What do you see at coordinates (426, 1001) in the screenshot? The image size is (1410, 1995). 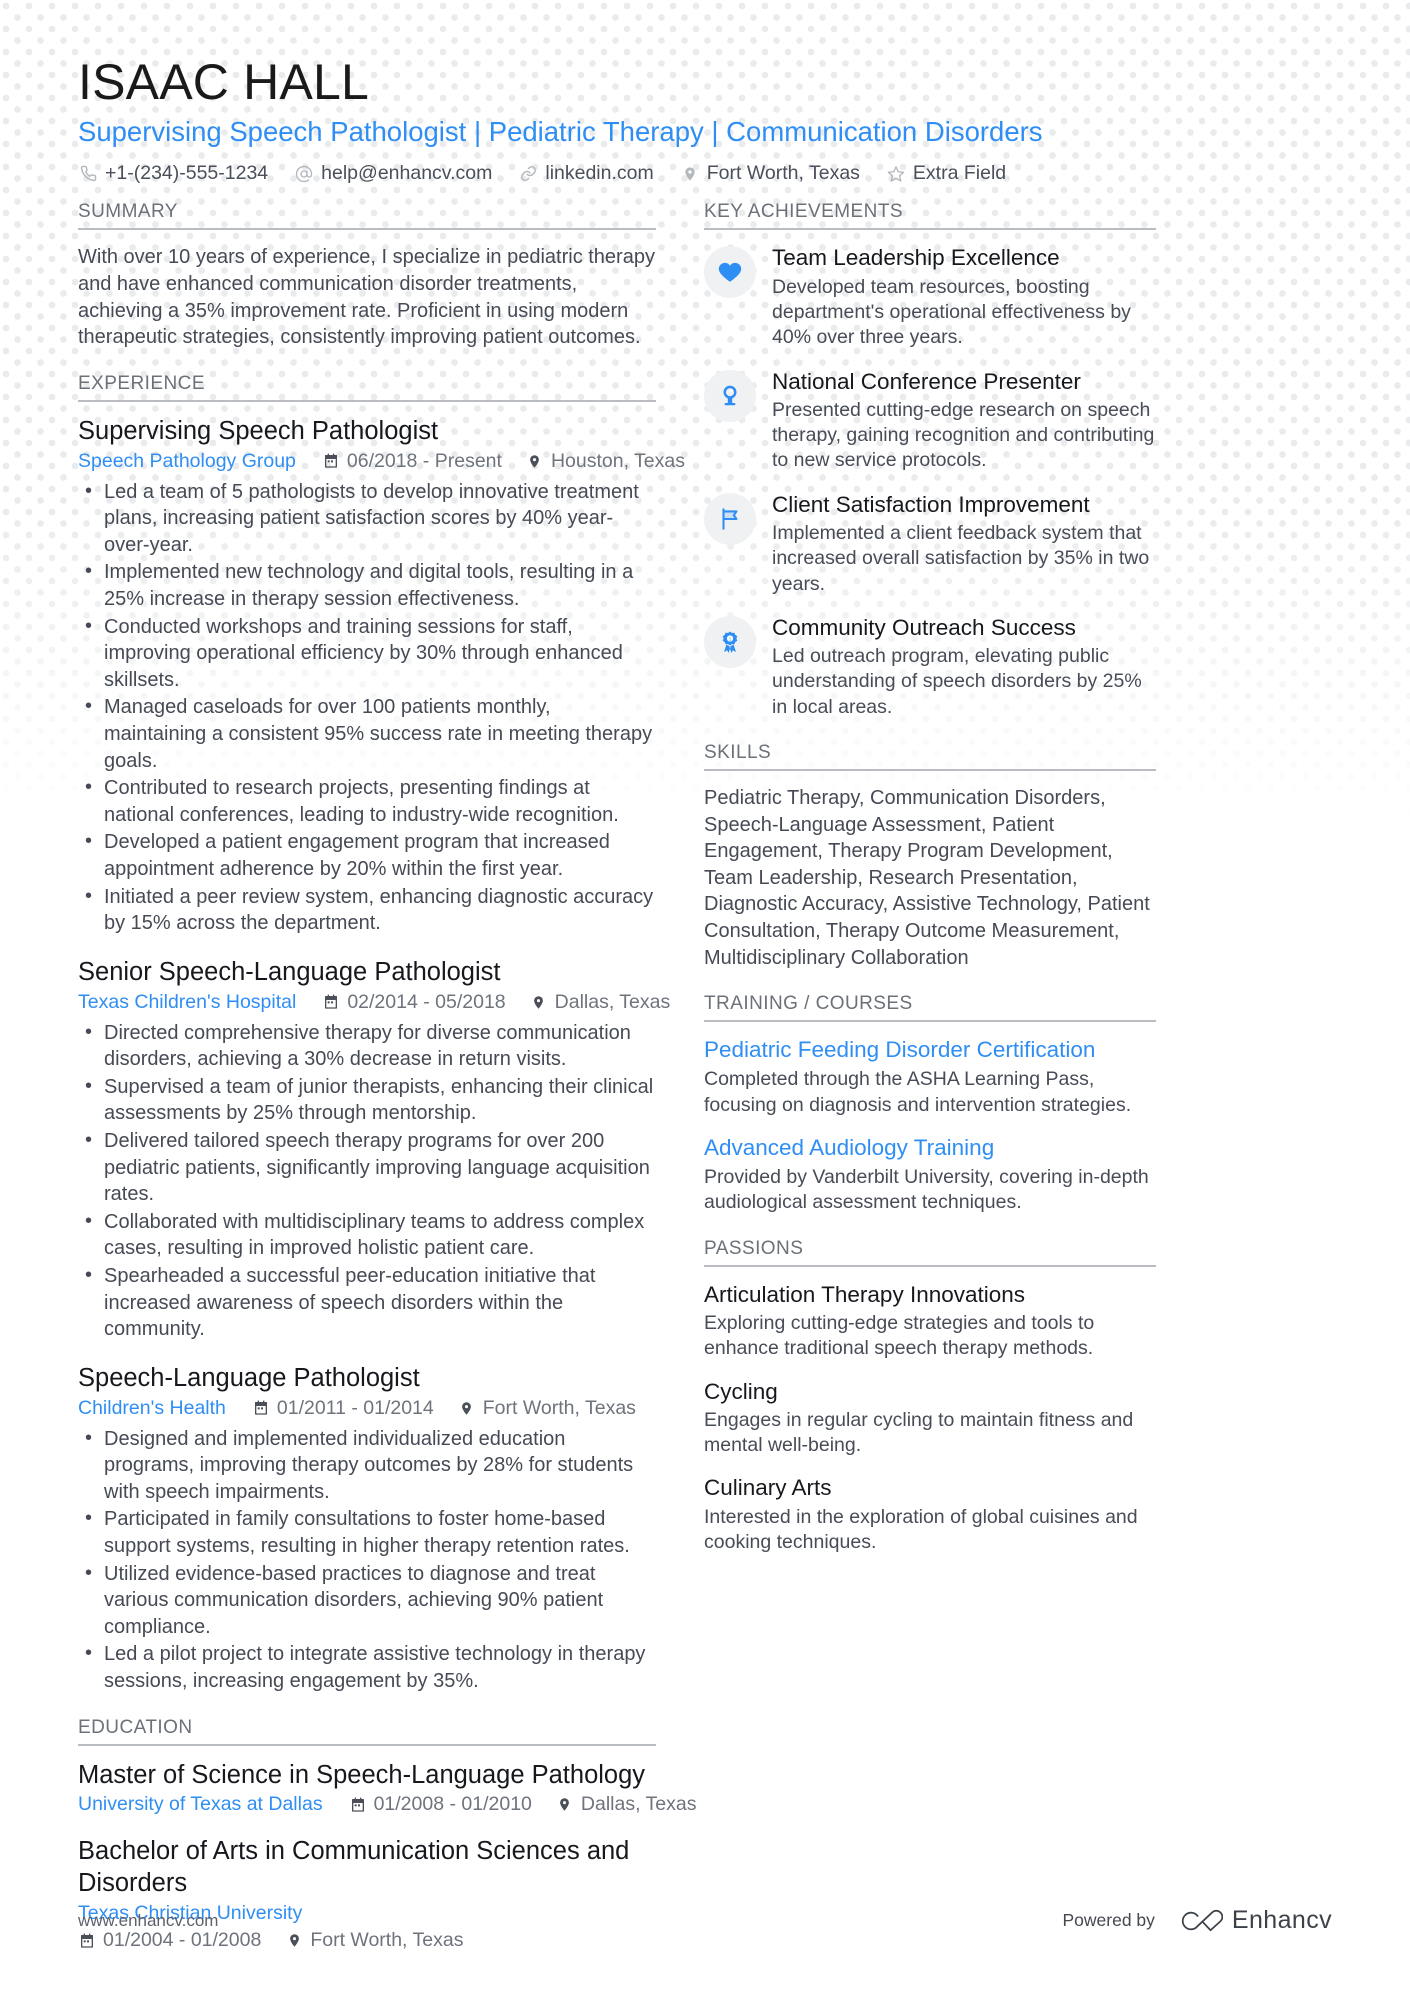 I see `experience-dates-text: 02/2014 - 05/2018` at bounding box center [426, 1001].